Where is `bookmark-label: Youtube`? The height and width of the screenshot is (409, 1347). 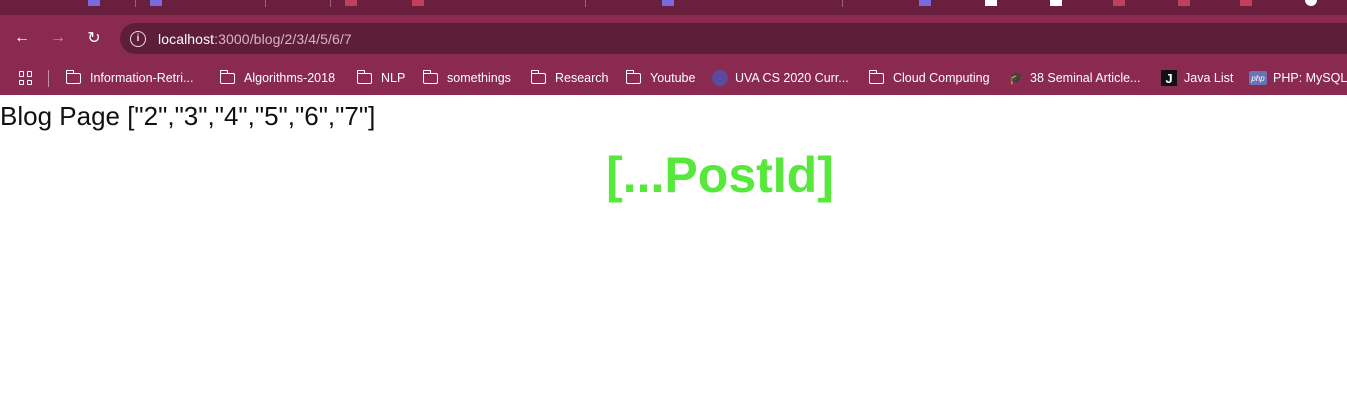 bookmark-label: Youtube is located at coordinates (673, 78).